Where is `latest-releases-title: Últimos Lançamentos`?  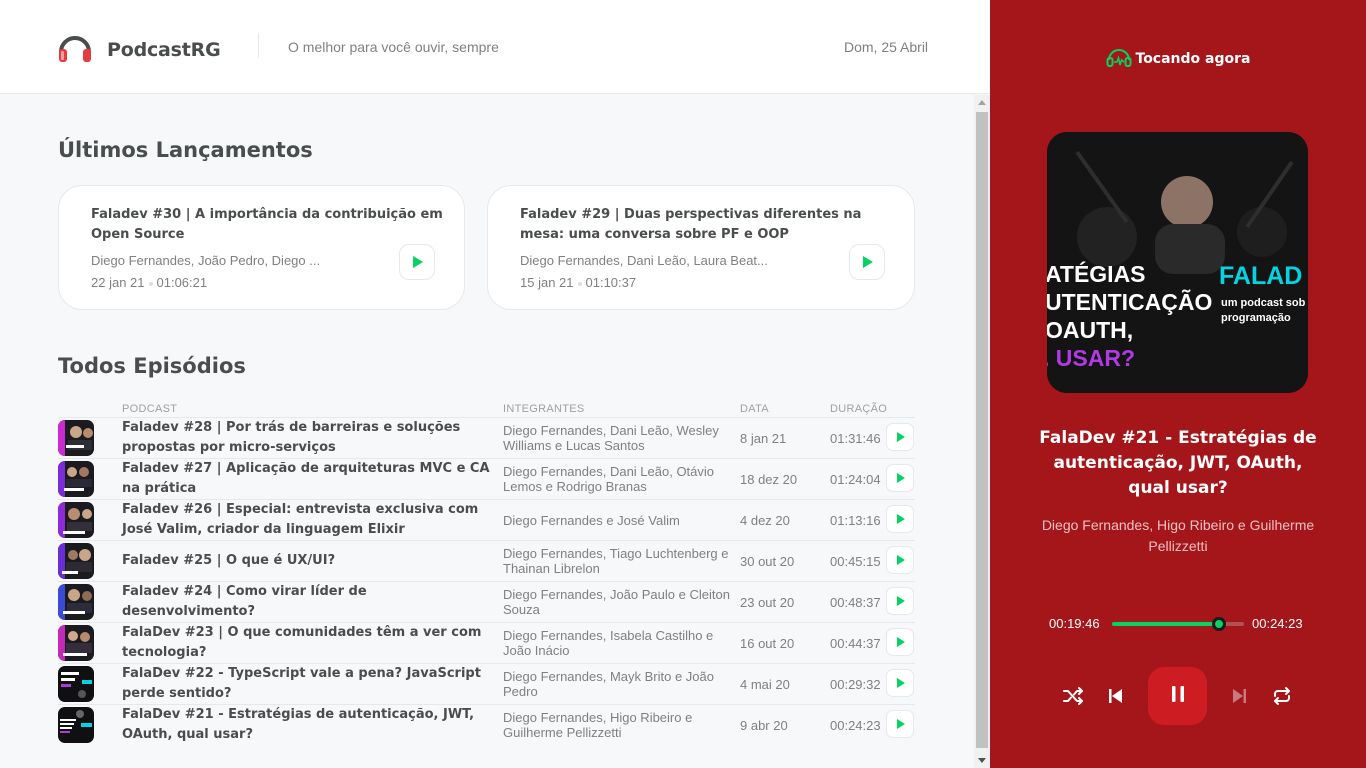 latest-releases-title: Últimos Lançamentos is located at coordinates (185, 150).